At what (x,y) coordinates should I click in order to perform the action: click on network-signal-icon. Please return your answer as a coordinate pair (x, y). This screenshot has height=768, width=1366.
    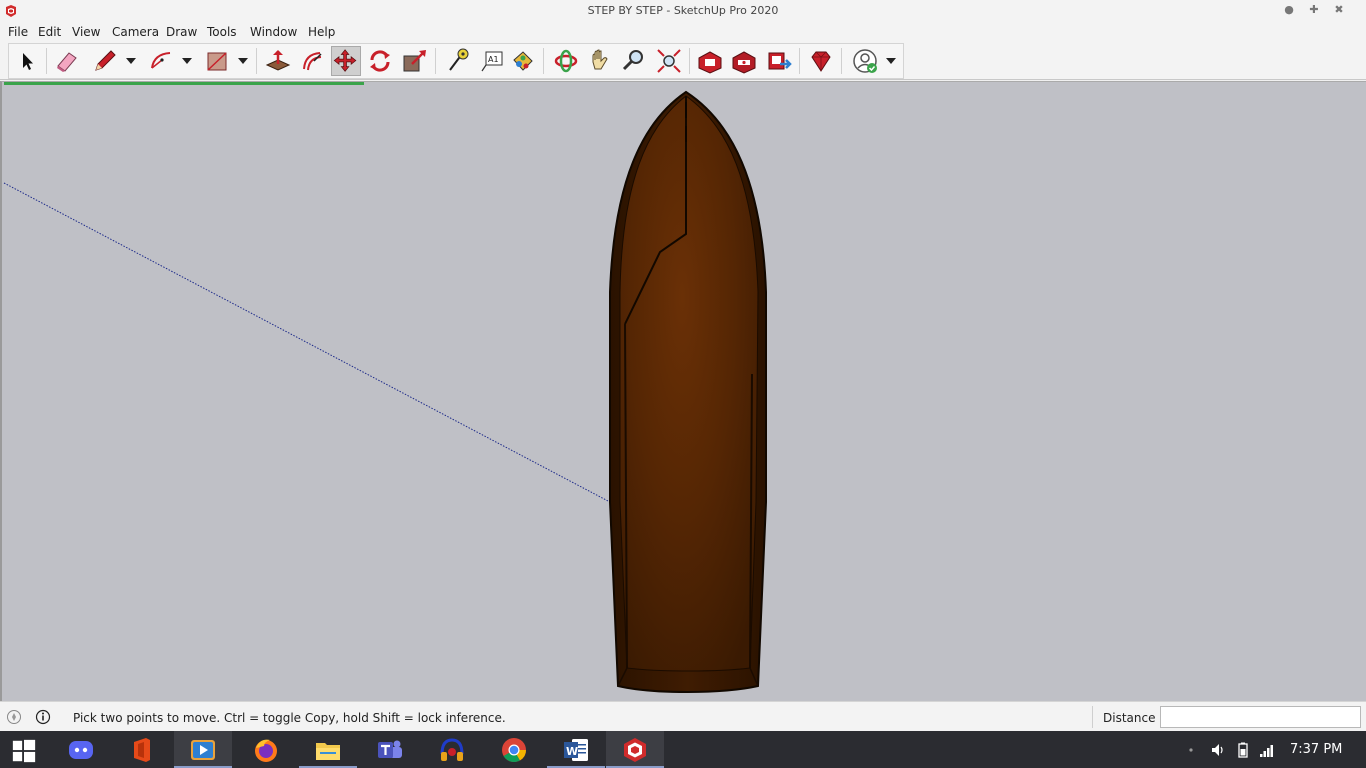
    Looking at the image, I should click on (1267, 750).